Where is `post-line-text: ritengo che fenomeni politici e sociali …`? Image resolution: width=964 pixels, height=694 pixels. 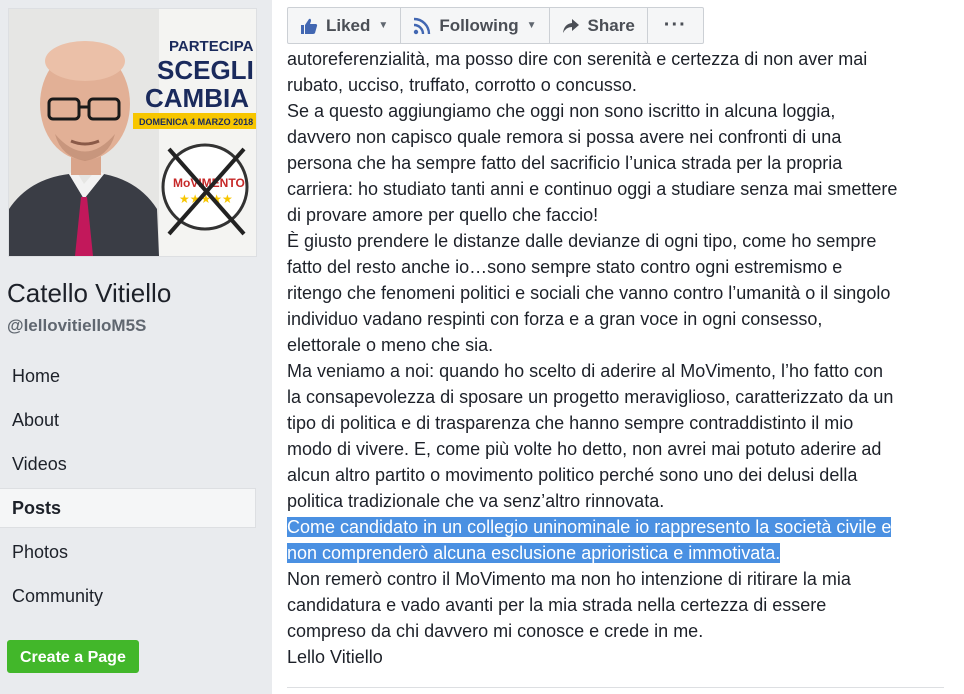 post-line-text: ritengo che fenomeni politici e sociali … is located at coordinates (589, 293).